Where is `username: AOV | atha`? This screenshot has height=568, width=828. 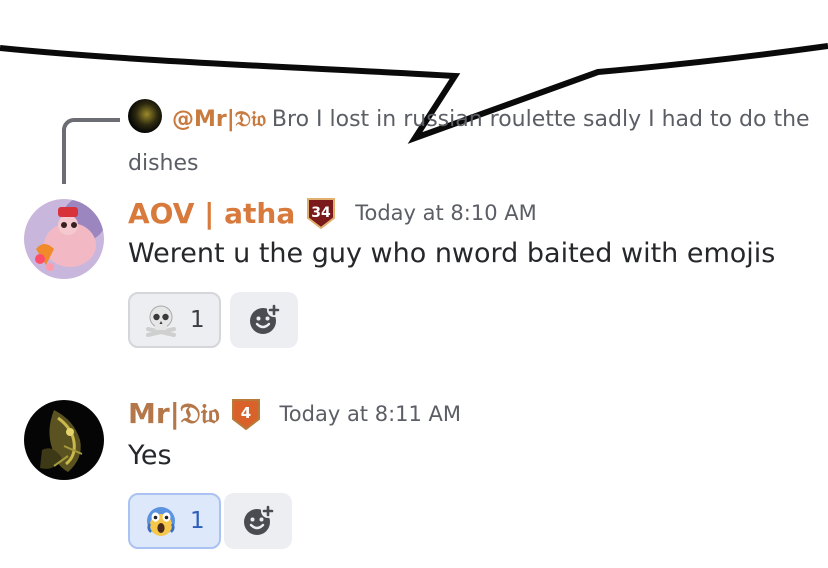
username: AOV | atha is located at coordinates (211, 213).